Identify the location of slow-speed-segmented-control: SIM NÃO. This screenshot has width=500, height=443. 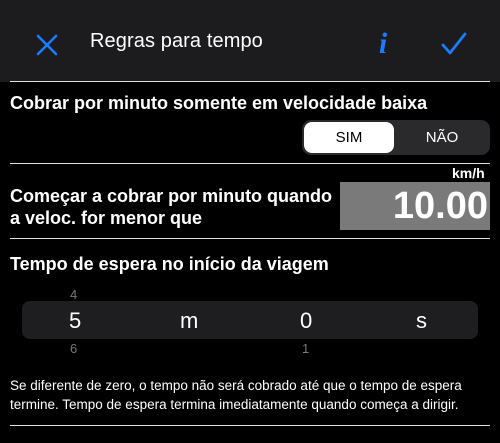
(396, 137).